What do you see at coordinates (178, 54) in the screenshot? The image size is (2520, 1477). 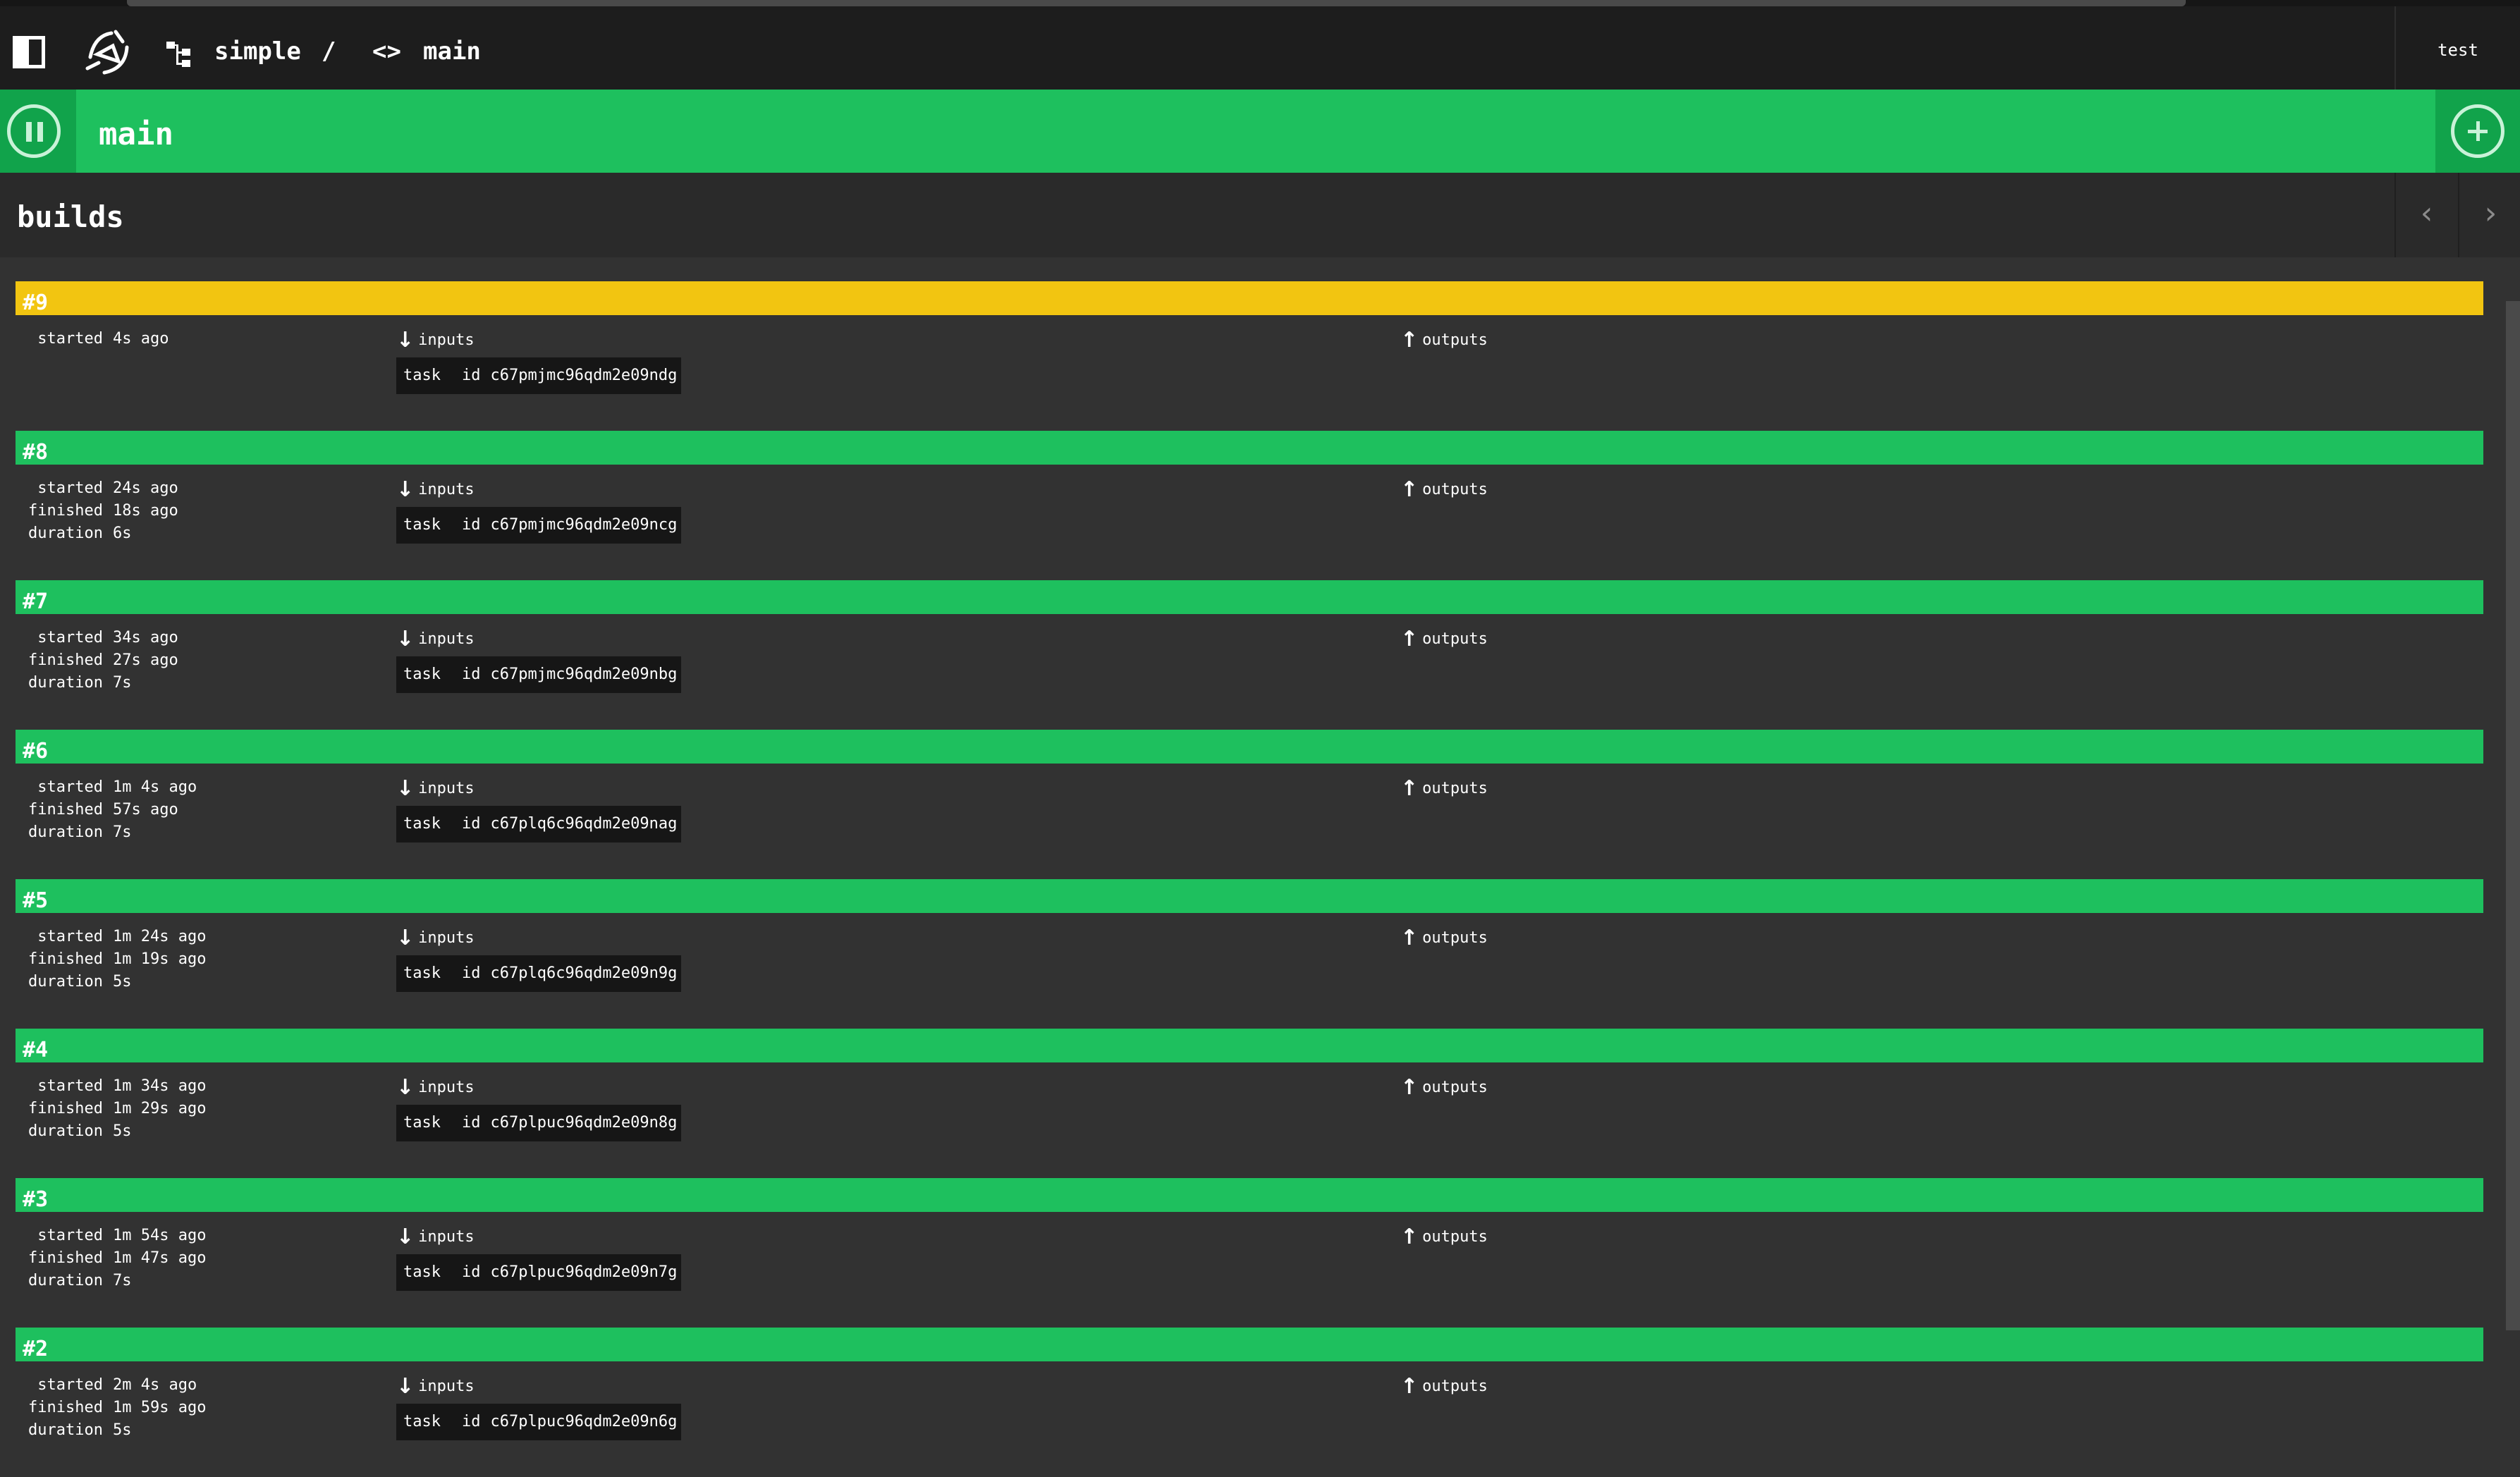 I see `pipeline-icon` at bounding box center [178, 54].